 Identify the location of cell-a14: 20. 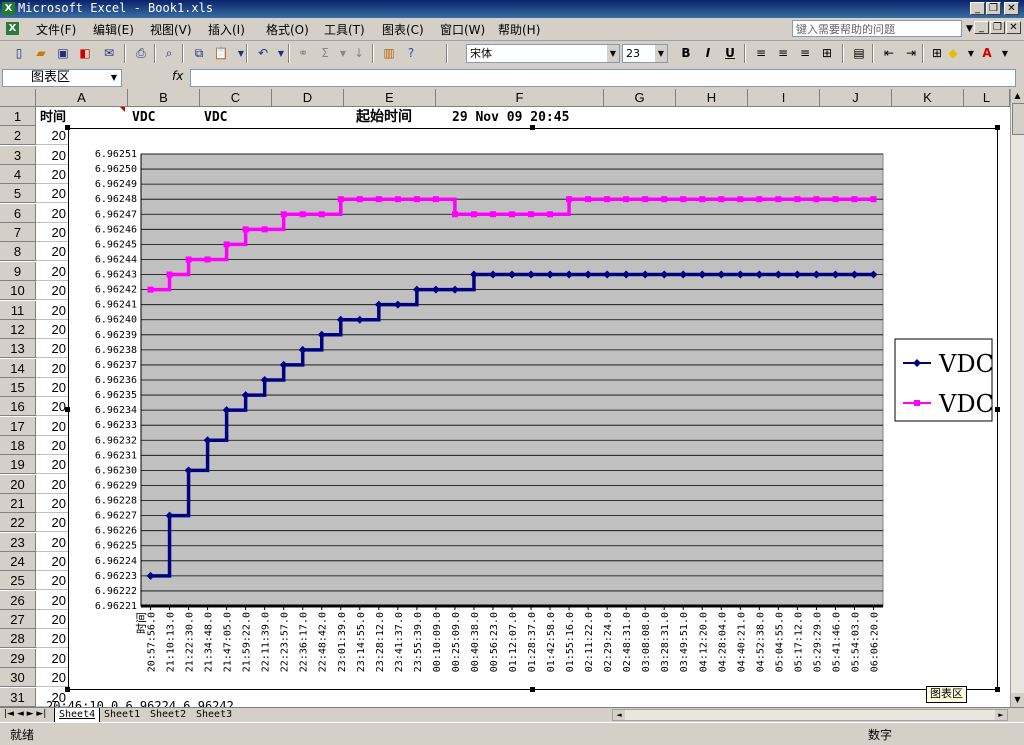
(52, 368).